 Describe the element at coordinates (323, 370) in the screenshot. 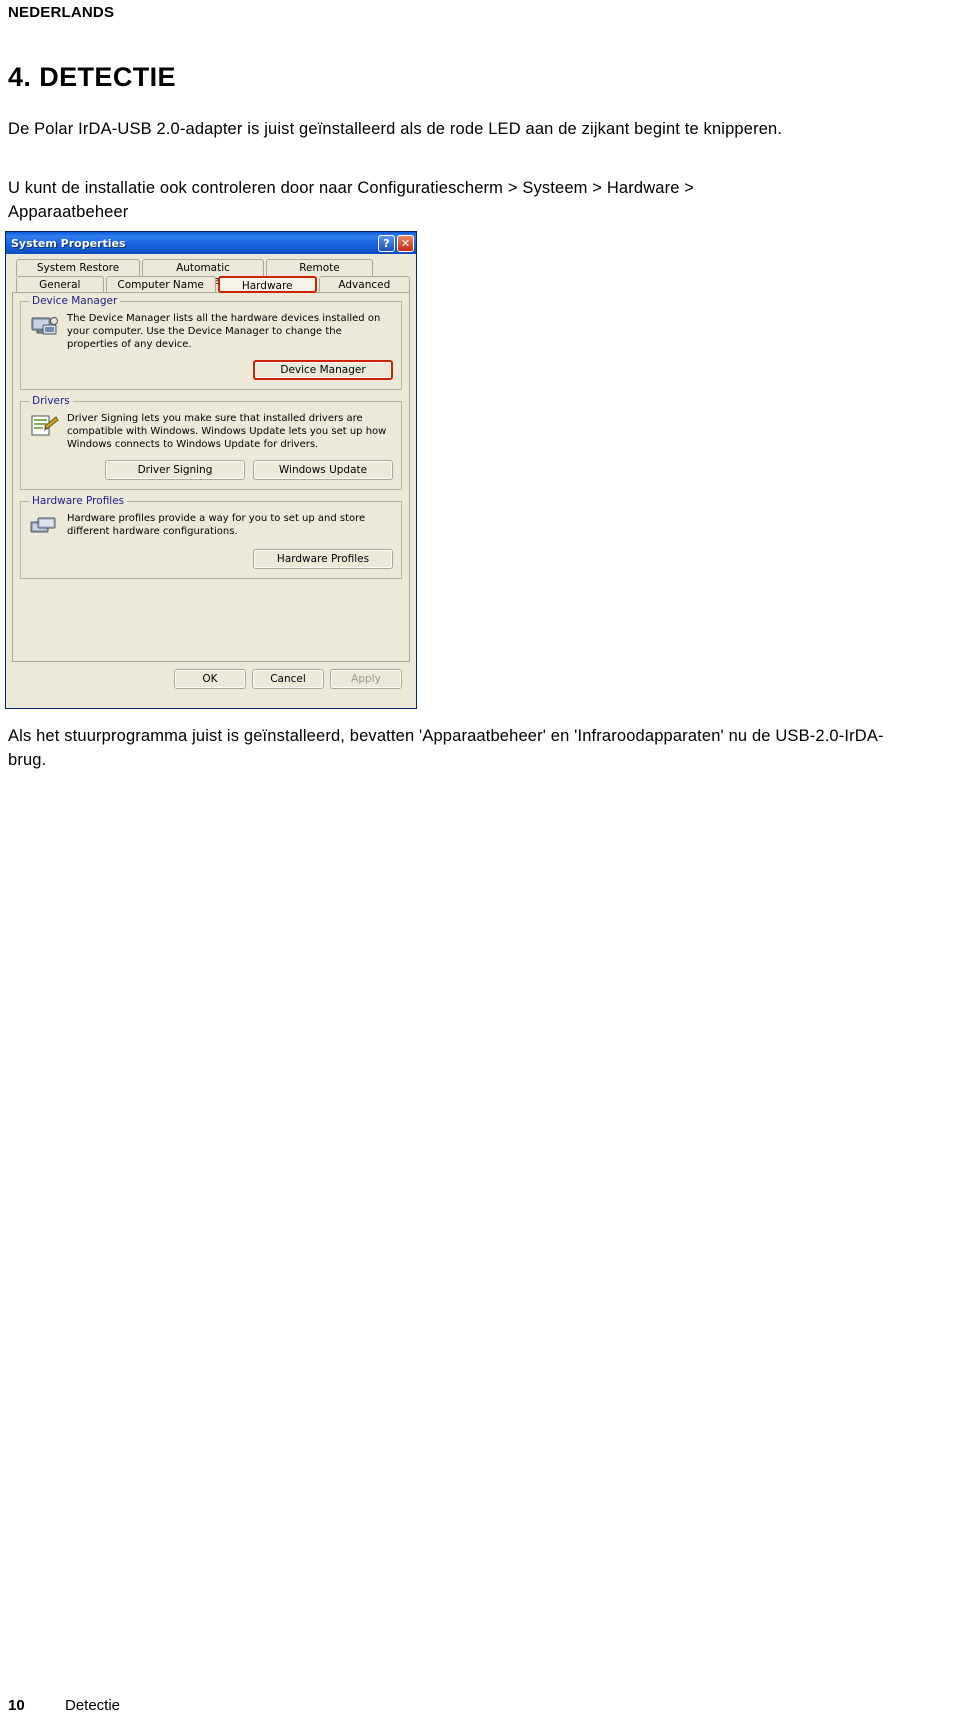

I see `device-manager-button: Device Manager` at that location.